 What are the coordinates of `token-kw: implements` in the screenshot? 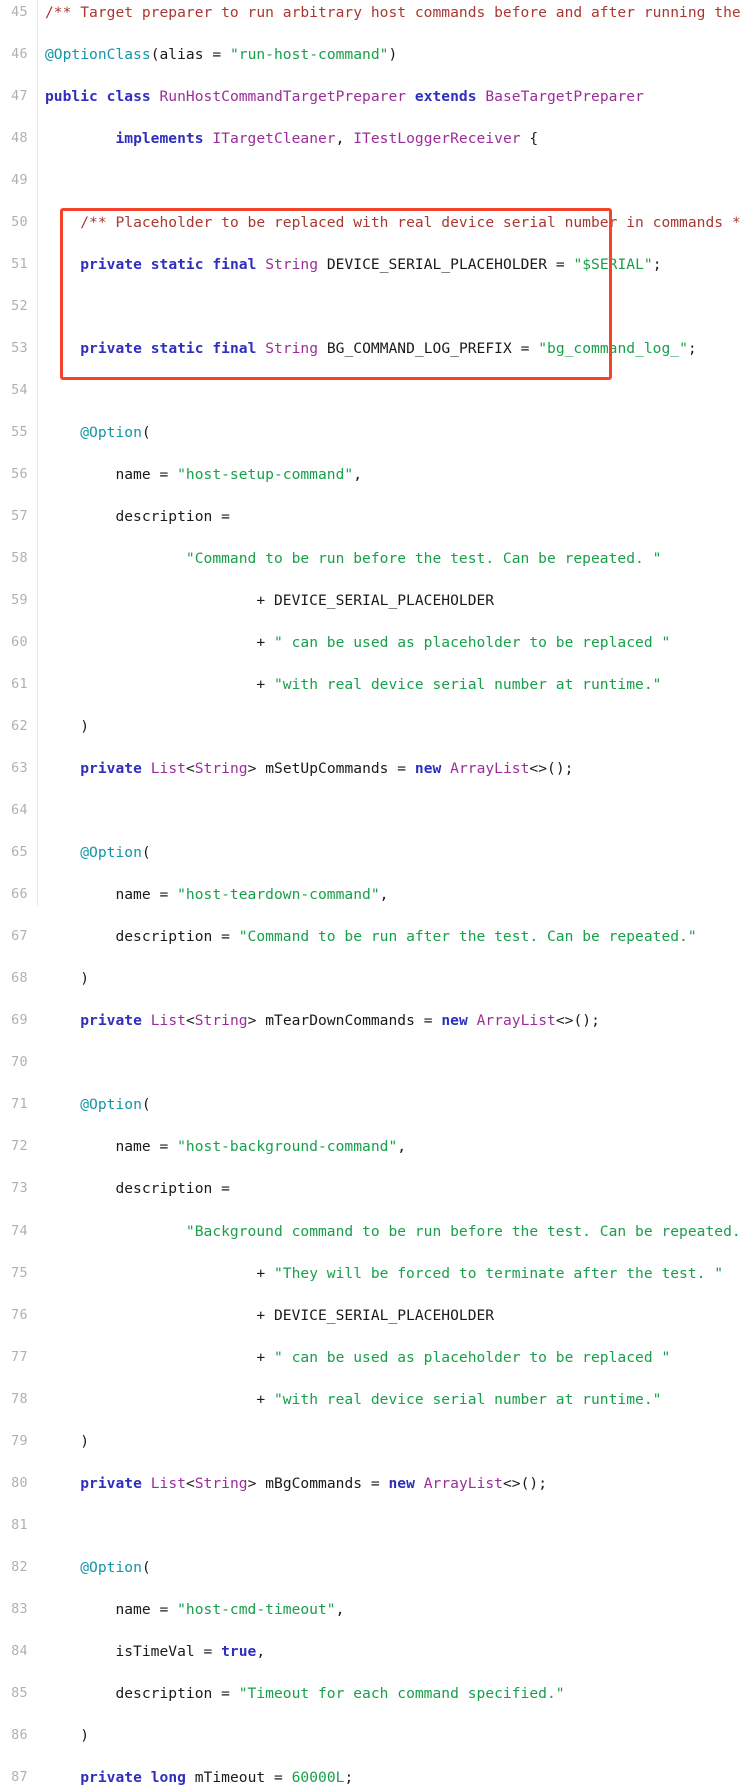 It's located at (159, 138).